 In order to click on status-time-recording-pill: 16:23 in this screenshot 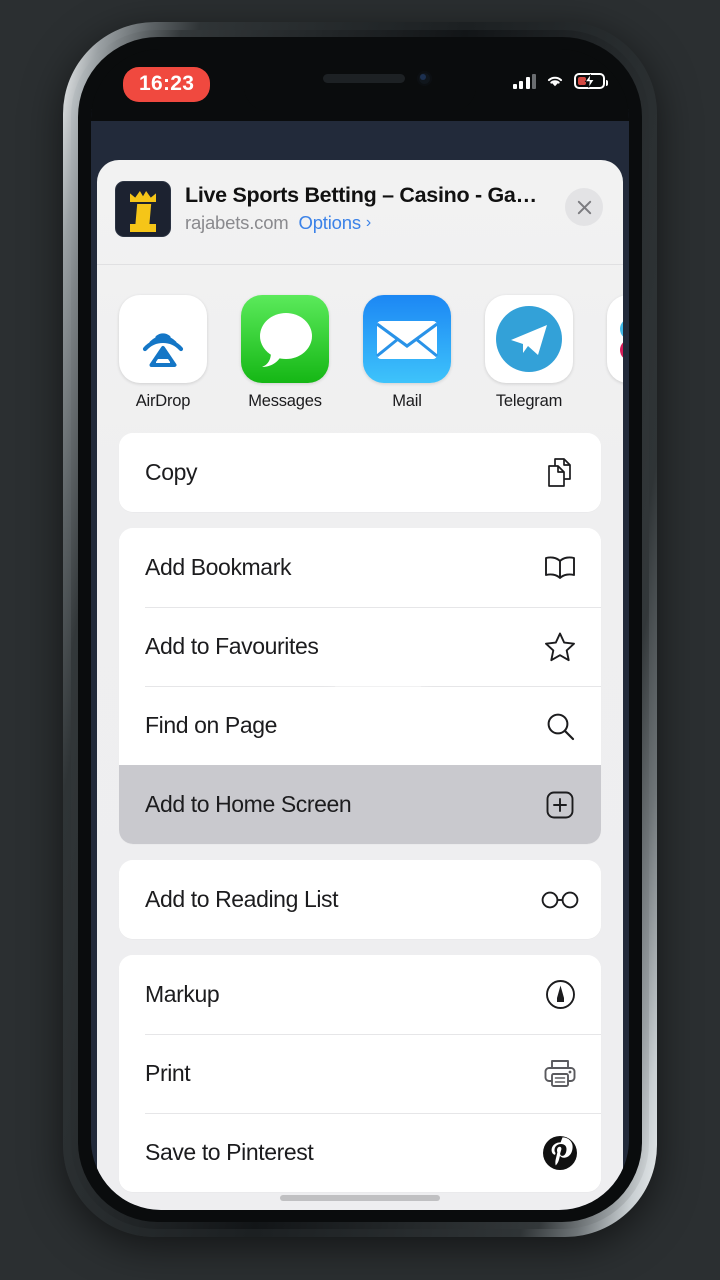, I will do `click(167, 84)`.